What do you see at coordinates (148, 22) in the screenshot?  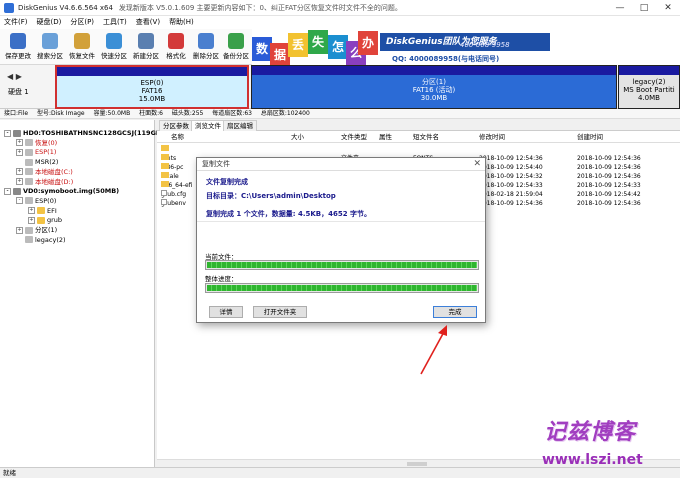 I see `menu-view: 查看(V)` at bounding box center [148, 22].